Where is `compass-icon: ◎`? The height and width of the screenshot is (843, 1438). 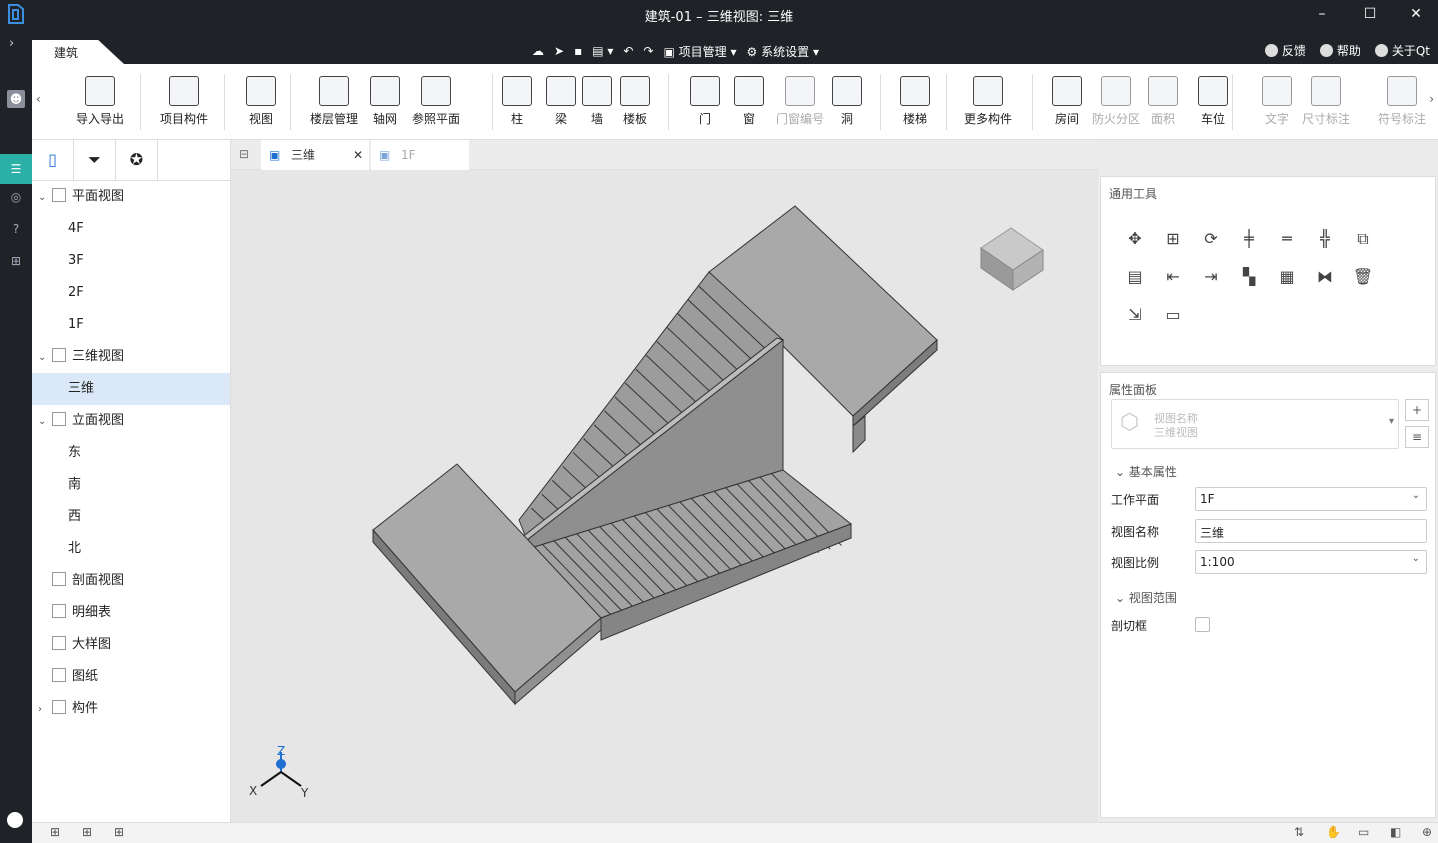 compass-icon: ◎ is located at coordinates (16, 197).